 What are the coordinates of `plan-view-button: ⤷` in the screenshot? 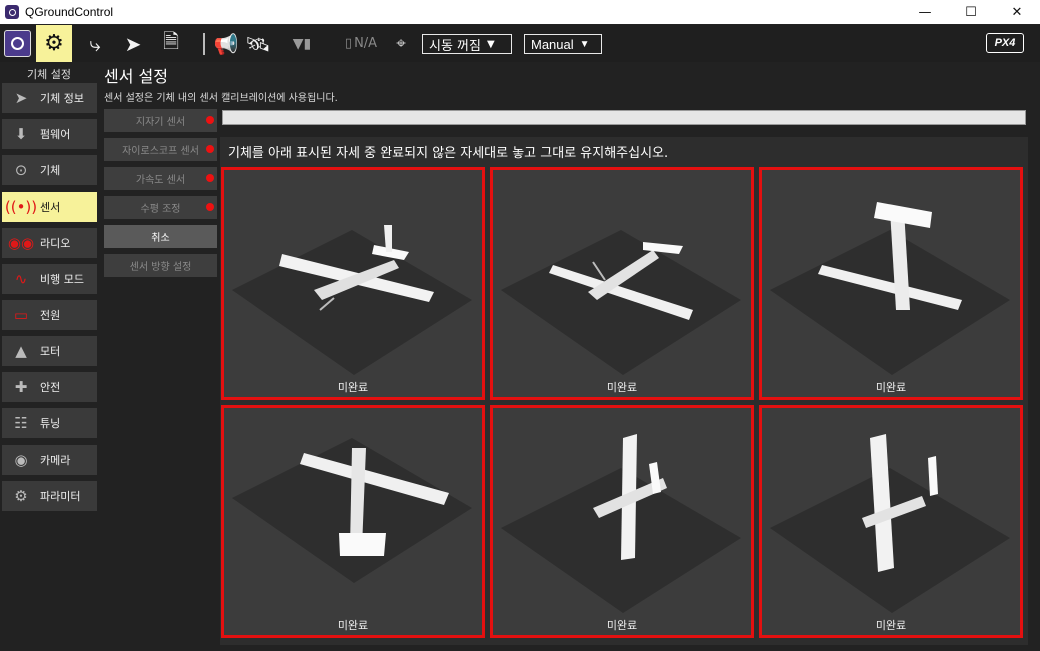 It's located at (95, 43).